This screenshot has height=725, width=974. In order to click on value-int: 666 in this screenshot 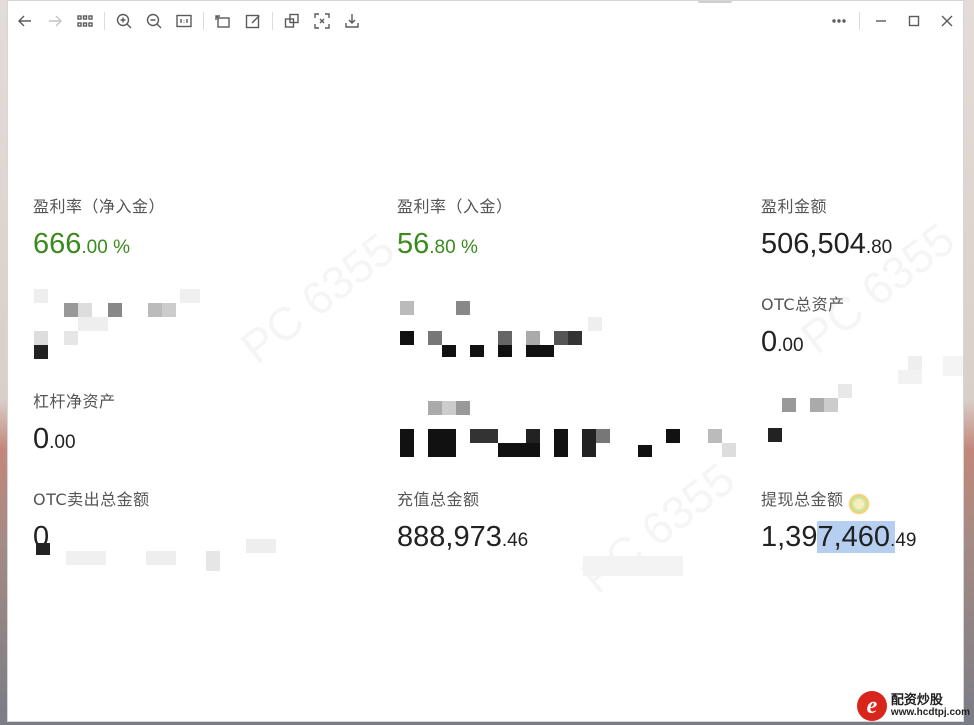, I will do `click(57, 244)`.